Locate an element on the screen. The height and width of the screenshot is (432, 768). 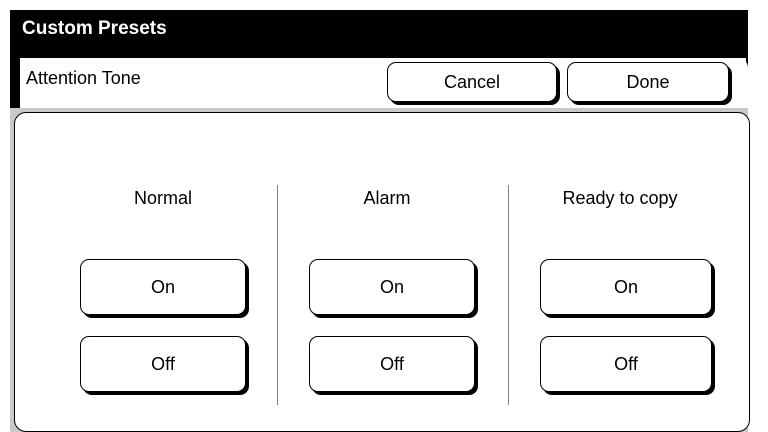
ready-to-copy-off-label: Off is located at coordinates (626, 363).